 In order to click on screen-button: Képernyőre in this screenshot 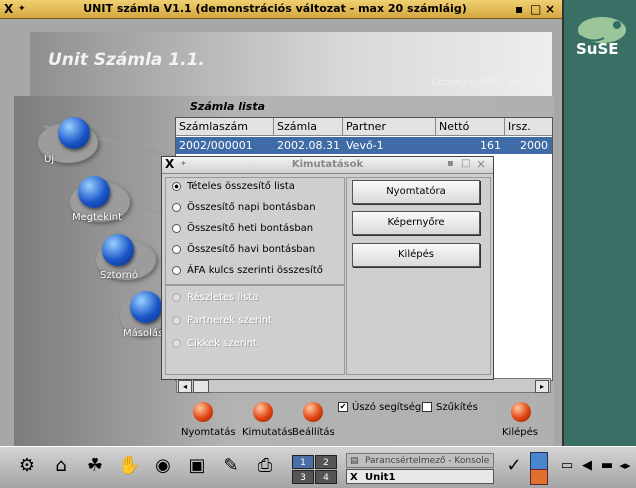, I will do `click(416, 223)`.